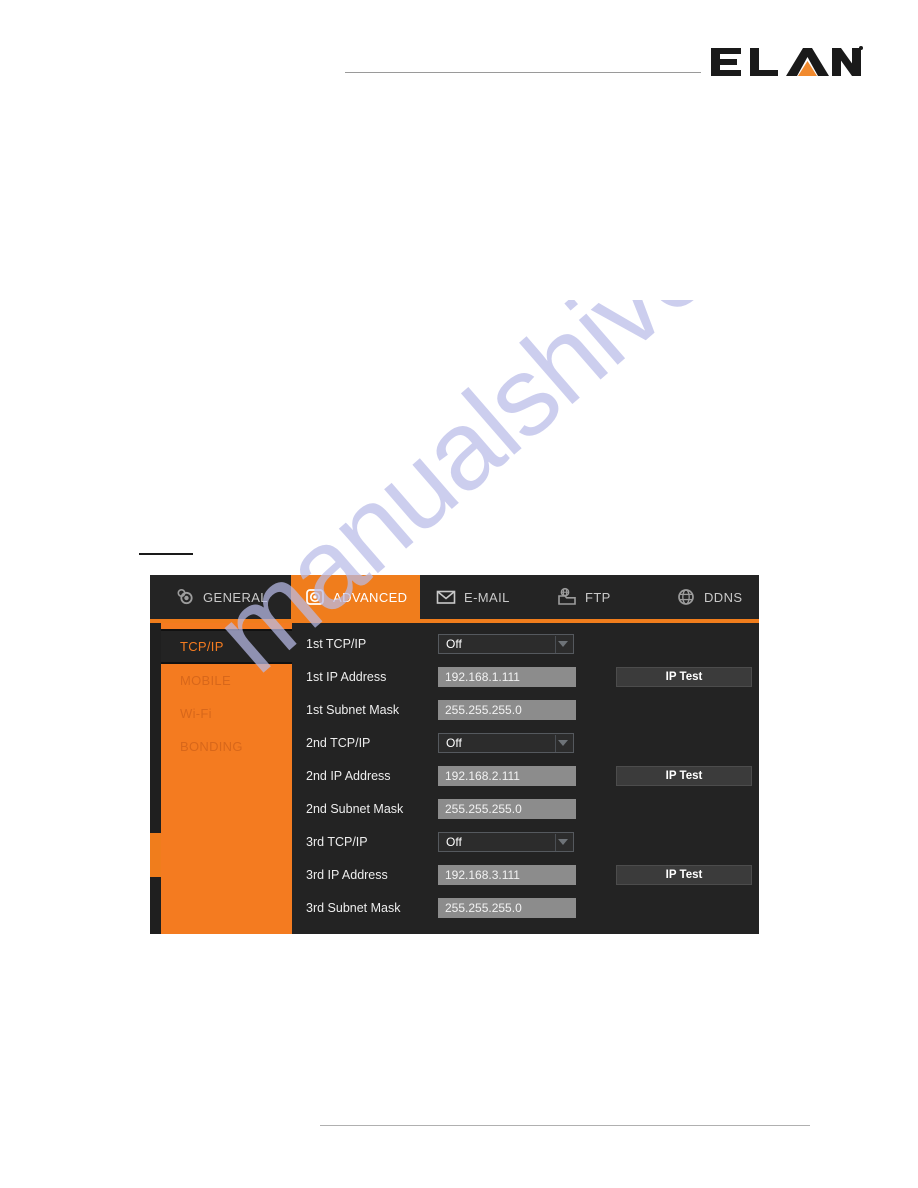 Image resolution: width=918 pixels, height=1188 pixels. I want to click on tab-ddns: DDNS, so click(710, 597).